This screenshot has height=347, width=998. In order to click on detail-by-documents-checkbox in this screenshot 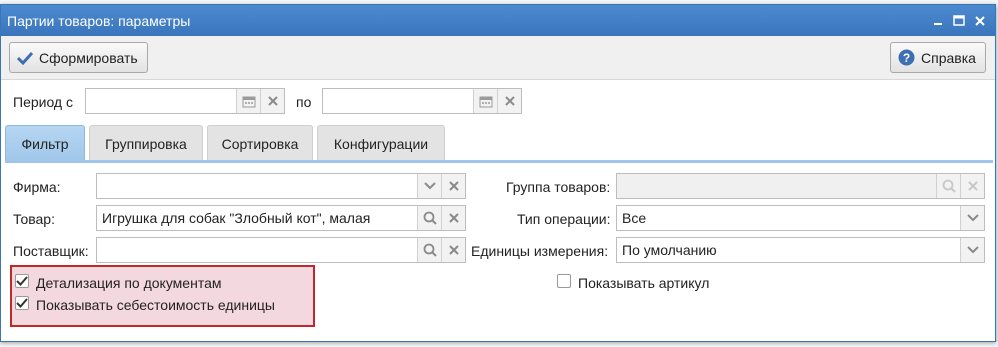, I will do `click(22, 281)`.